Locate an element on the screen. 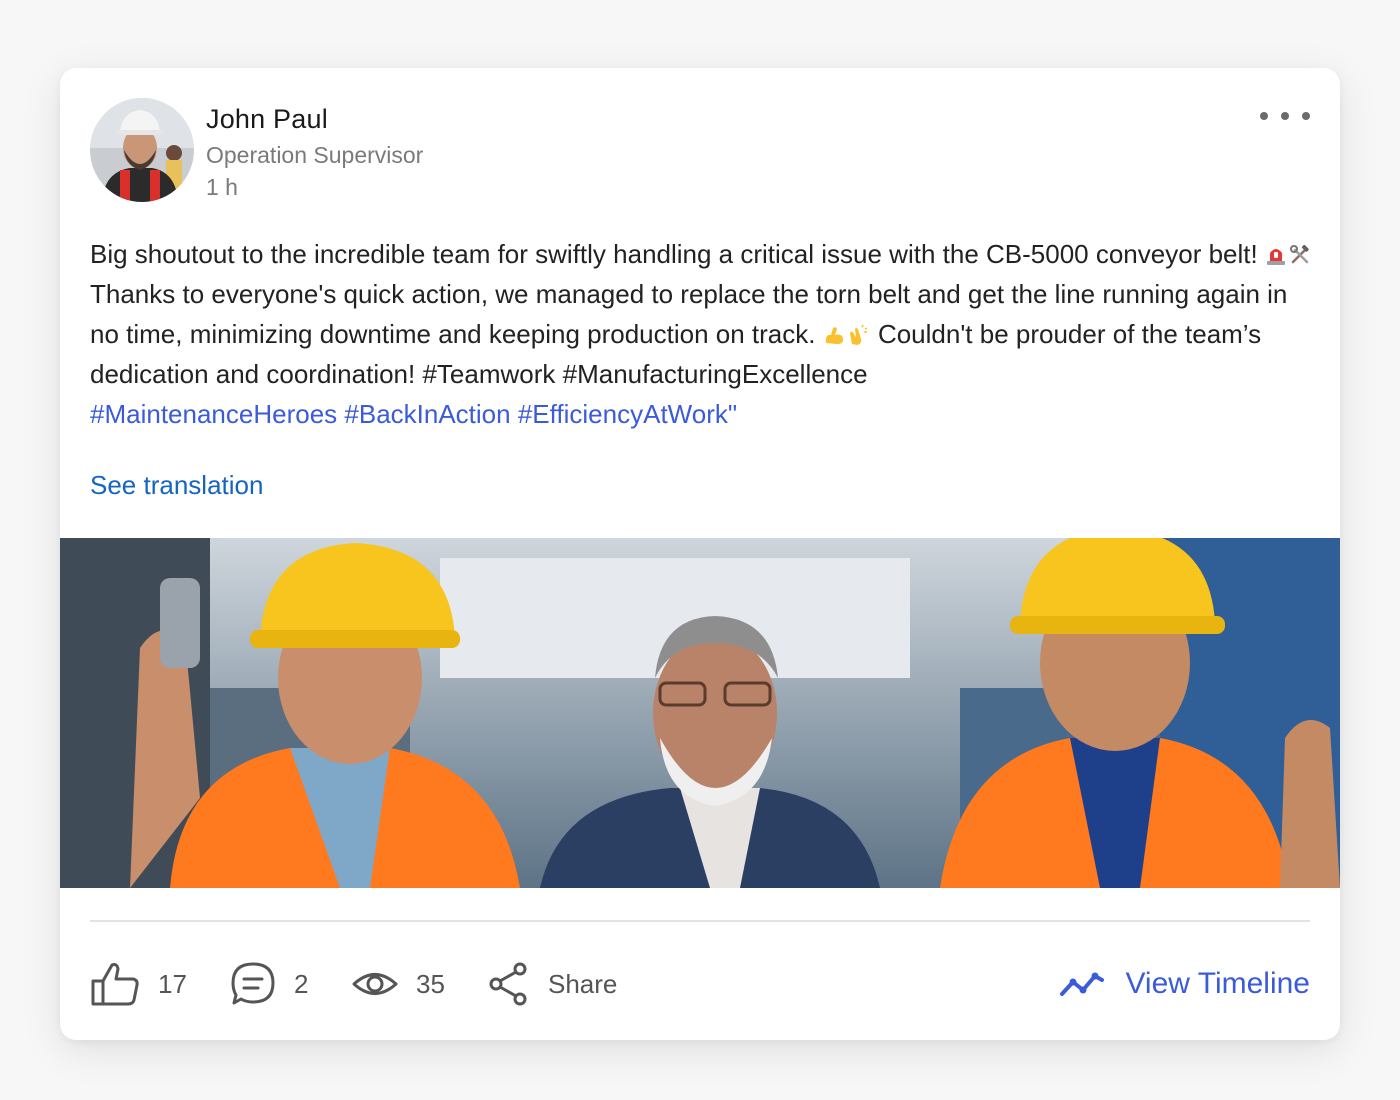  like-button: 17 is located at coordinates (138, 984).